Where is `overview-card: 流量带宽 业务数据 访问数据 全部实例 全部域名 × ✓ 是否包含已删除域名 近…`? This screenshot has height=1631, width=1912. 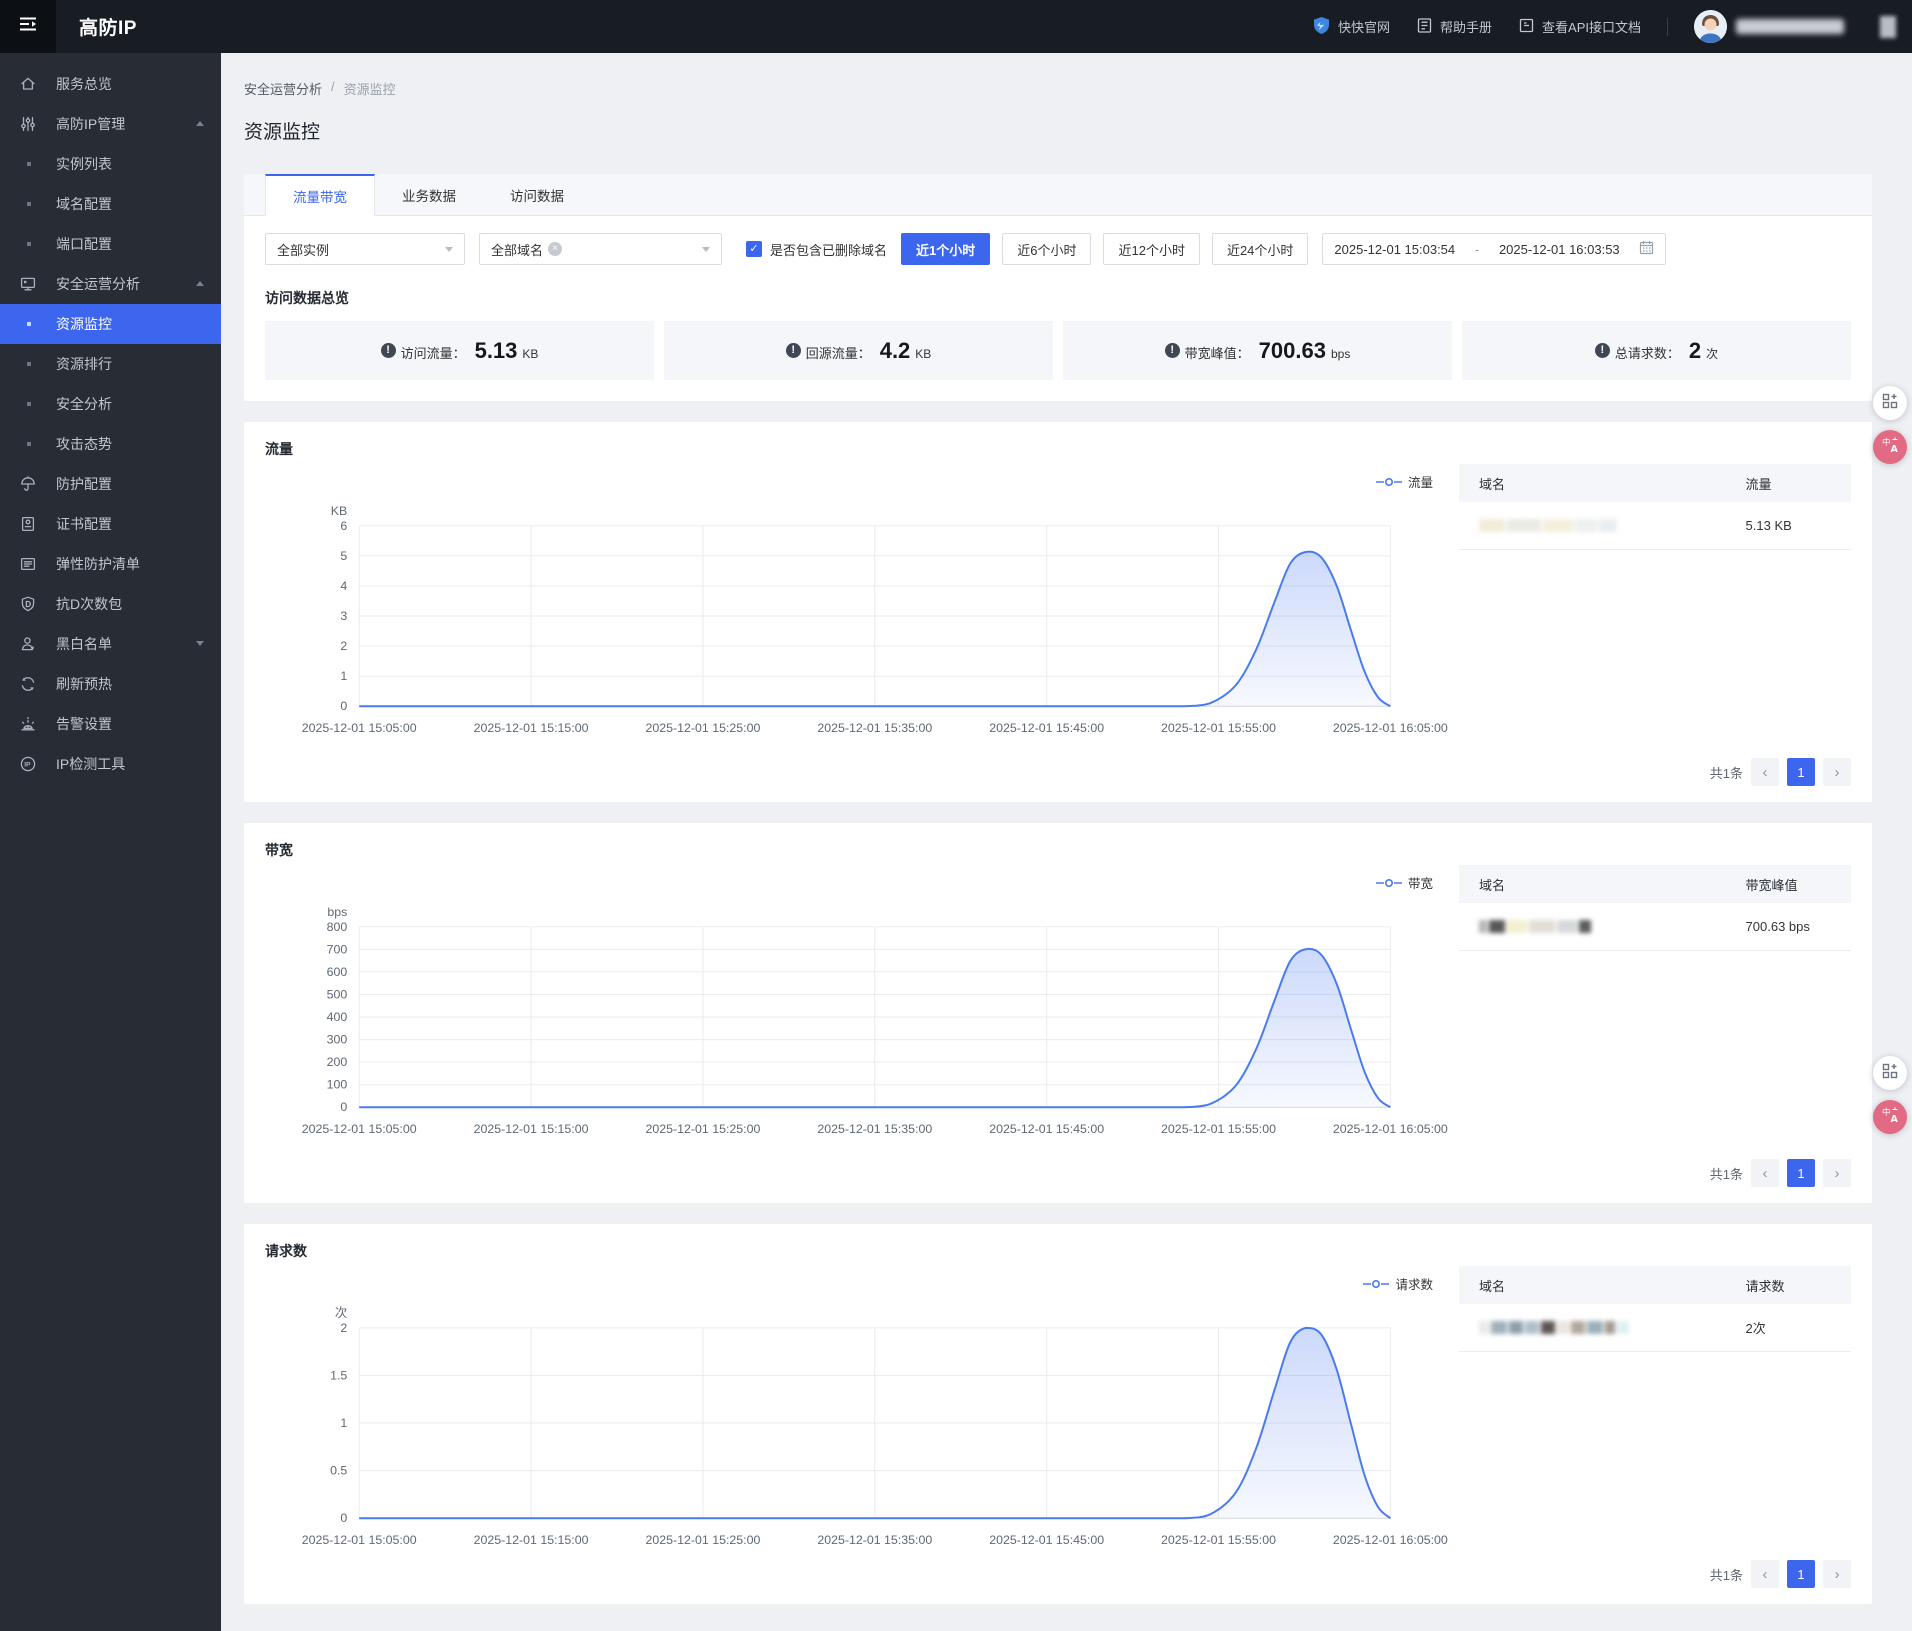
overview-card: 流量带宽 业务数据 访问数据 全部实例 全部域名 × ✓ 是否包含已删除域名 近… is located at coordinates (1058, 287).